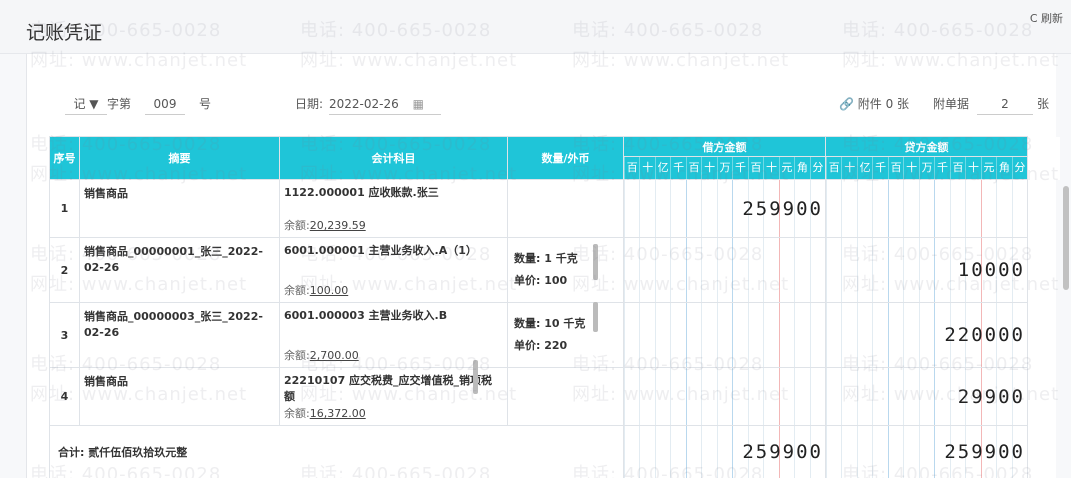  Describe the element at coordinates (1066, 238) in the screenshot. I see `page-scrollbar` at that location.